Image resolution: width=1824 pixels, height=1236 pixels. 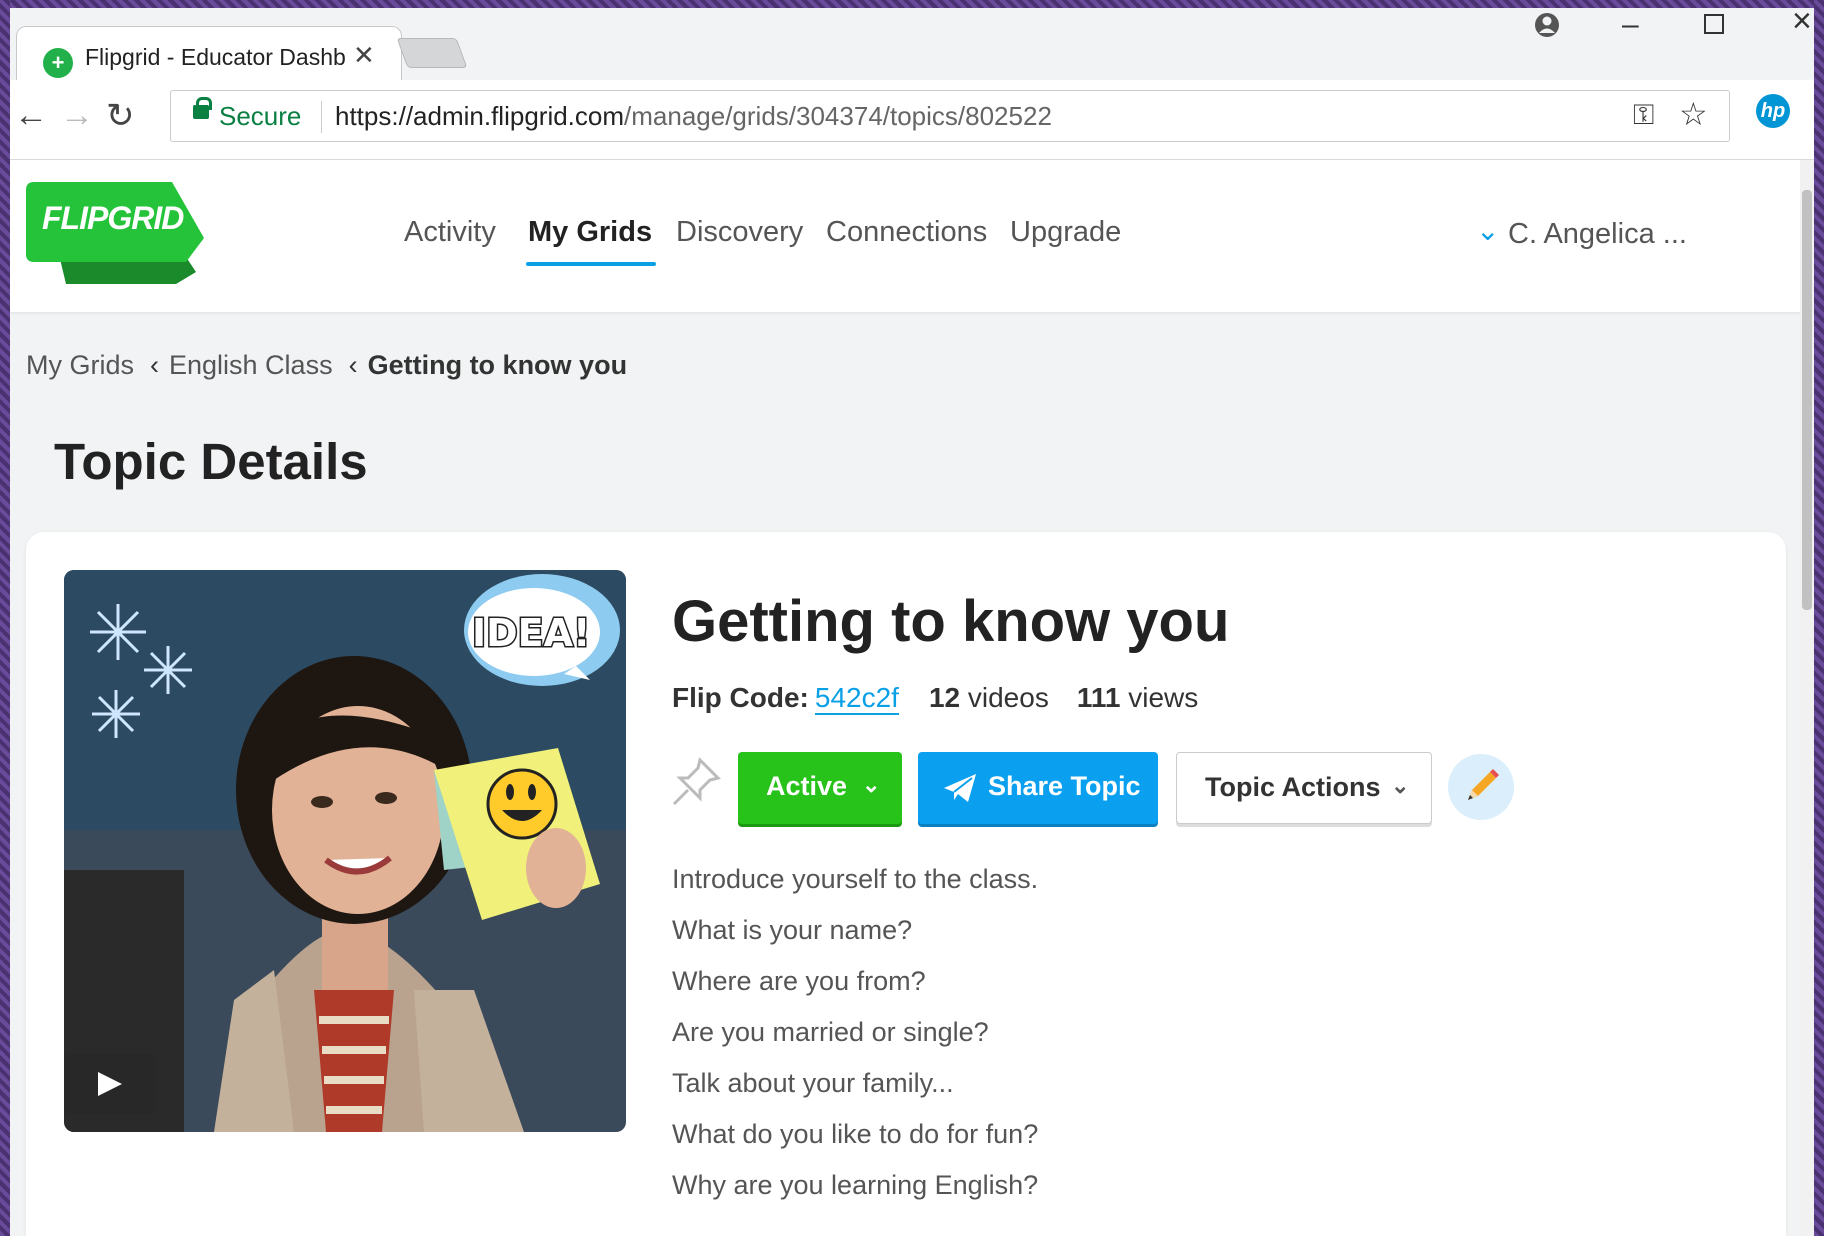 What do you see at coordinates (912, 45) in the screenshot?
I see `tab-strip: + Flipgrid - Educator Dashb ✕ – ×` at bounding box center [912, 45].